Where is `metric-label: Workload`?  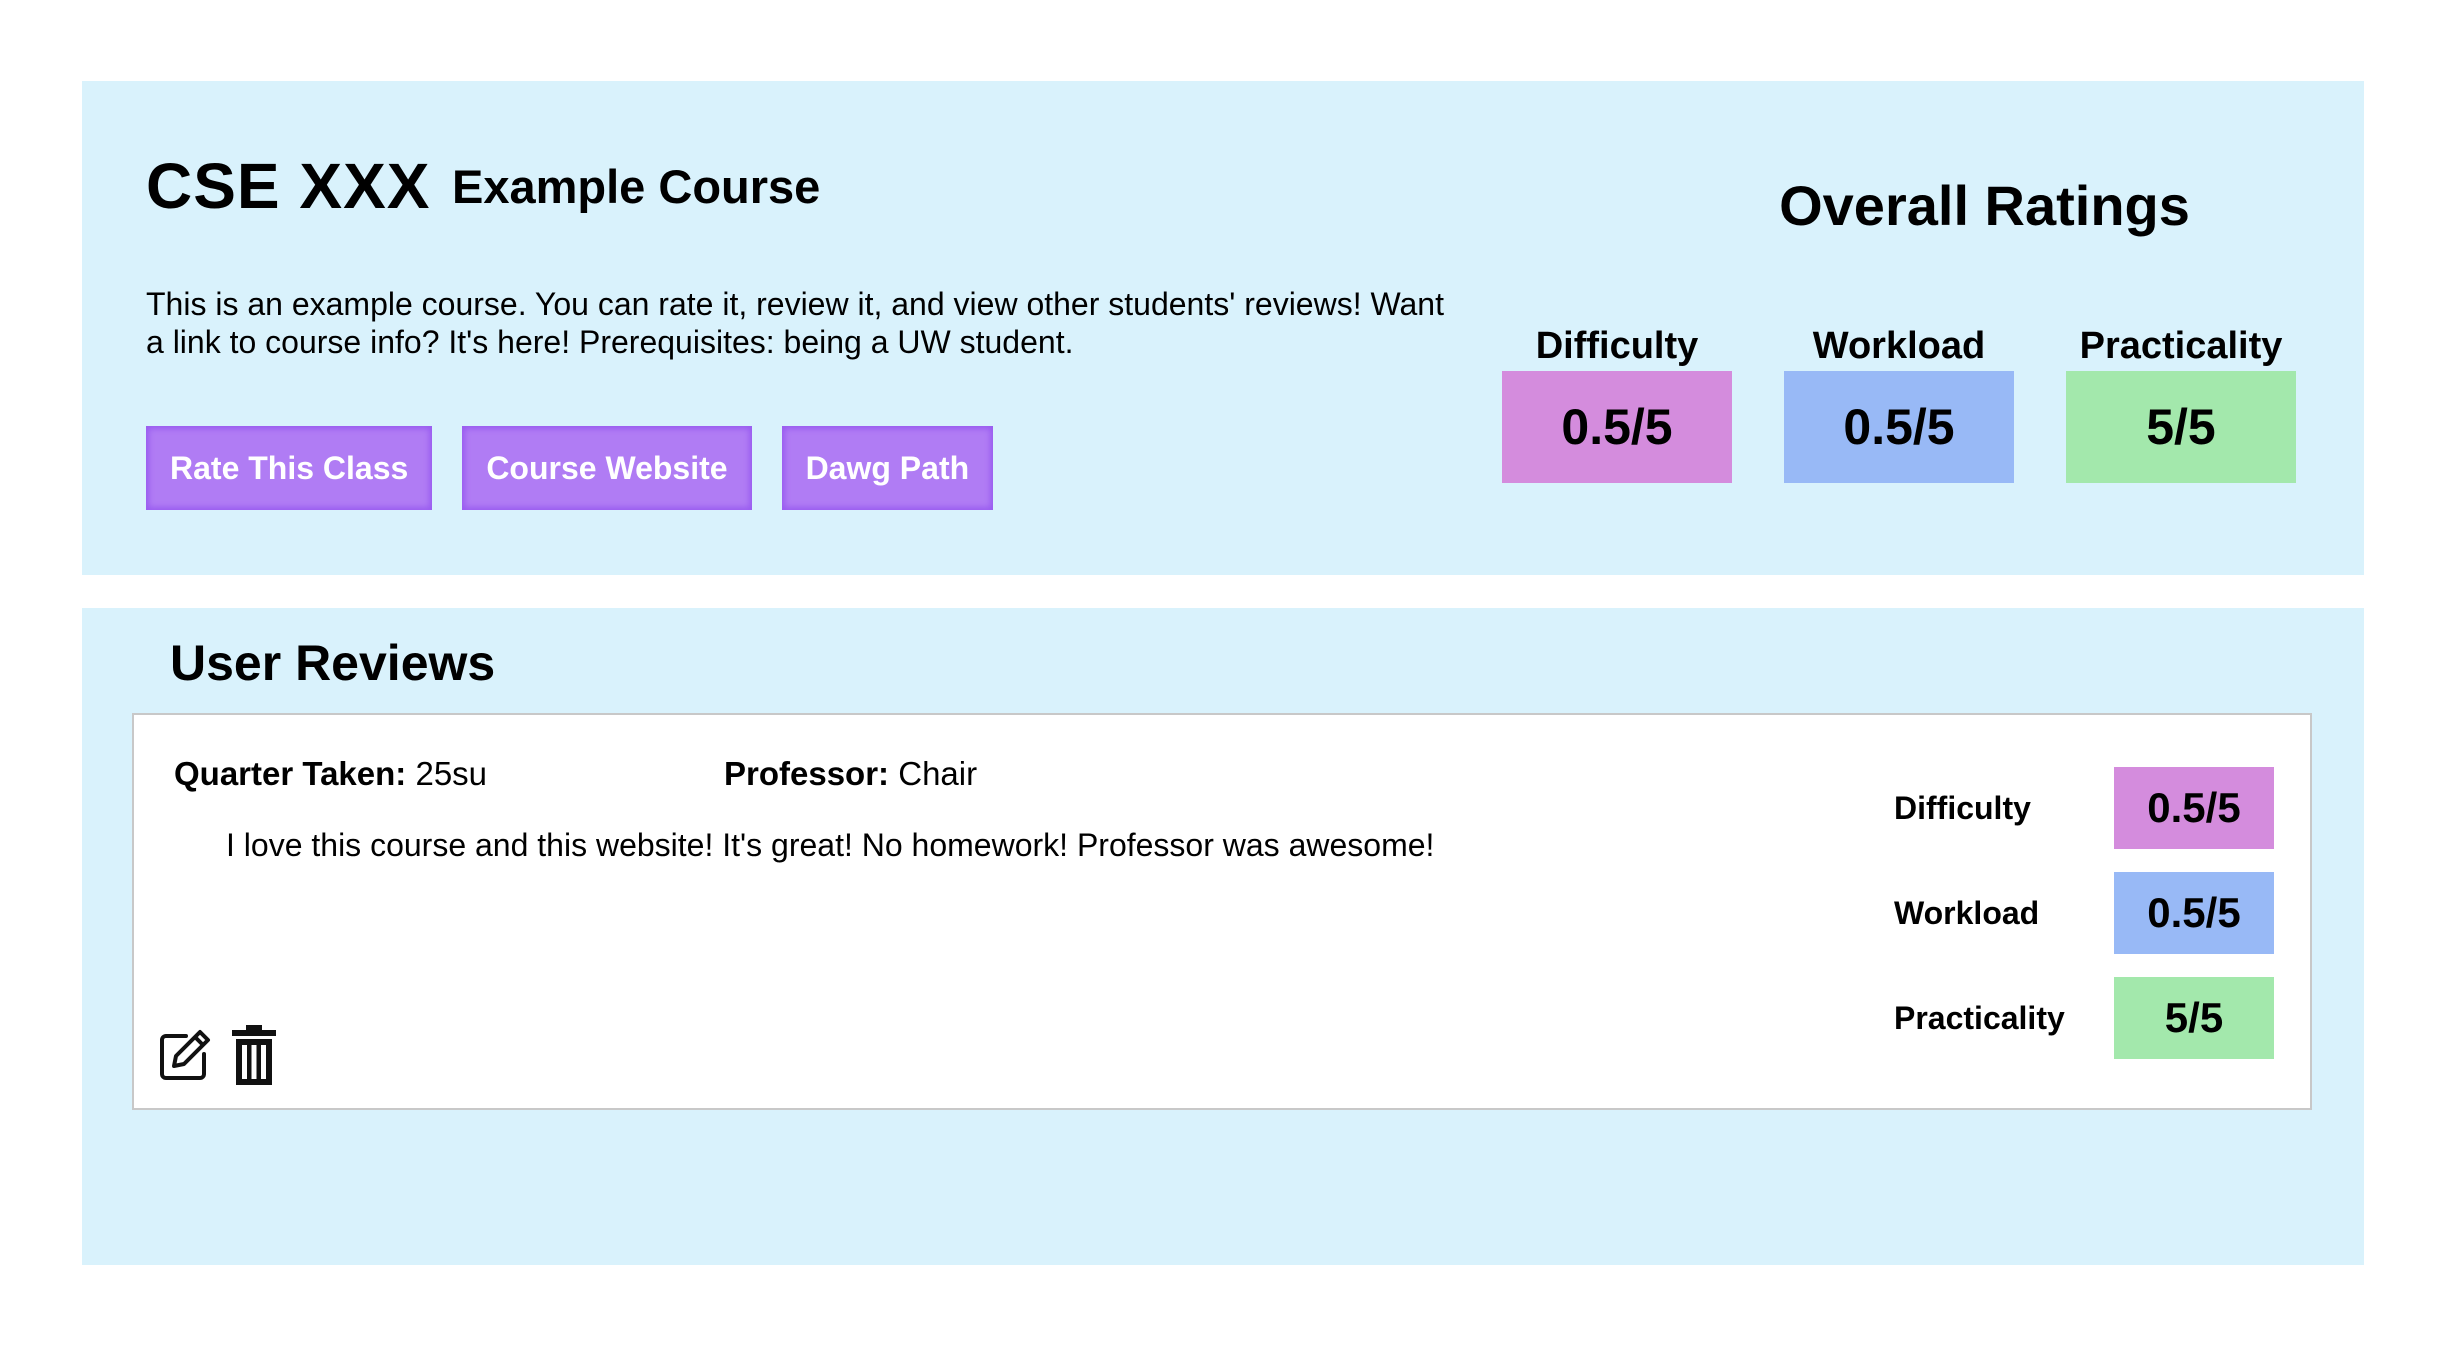
metric-label: Workload is located at coordinates (1899, 346).